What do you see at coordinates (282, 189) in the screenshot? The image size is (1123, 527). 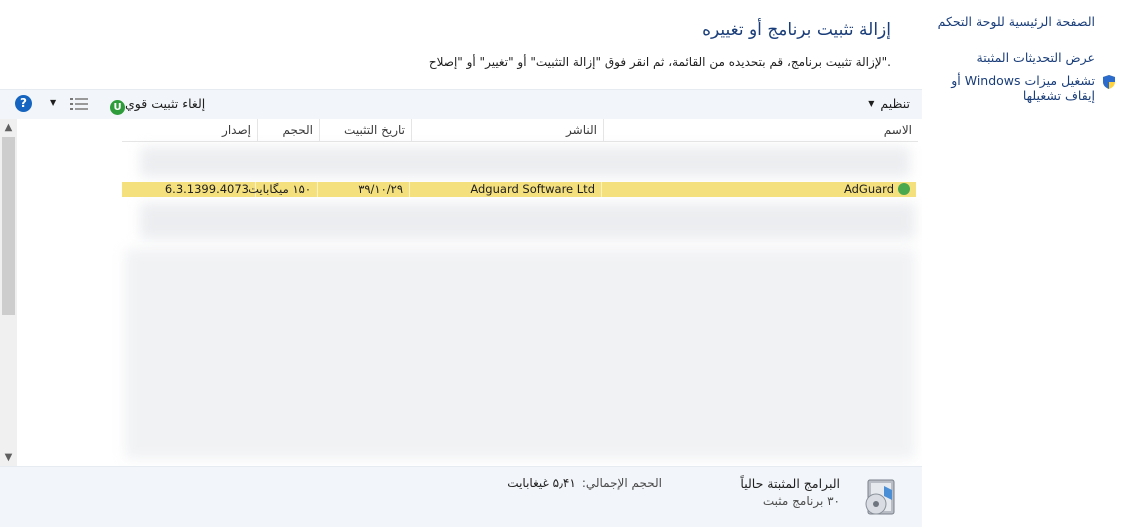 I see `row-size: ۱۵۰ میگابایت` at bounding box center [282, 189].